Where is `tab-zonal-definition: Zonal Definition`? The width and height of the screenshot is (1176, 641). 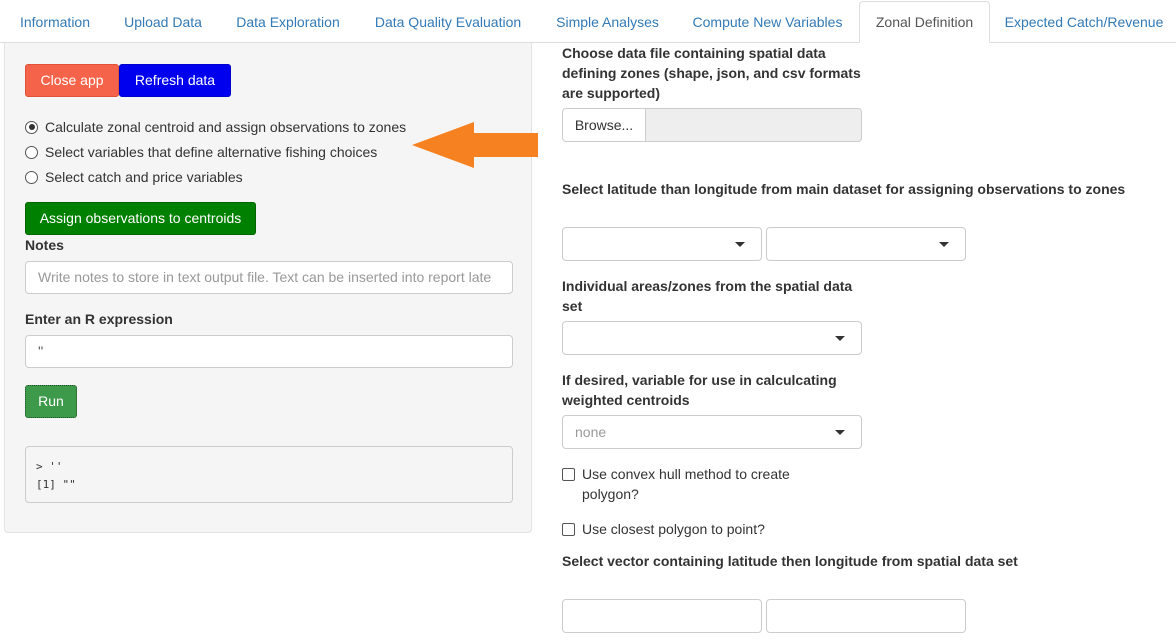
tab-zonal-definition: Zonal Definition is located at coordinates (924, 22).